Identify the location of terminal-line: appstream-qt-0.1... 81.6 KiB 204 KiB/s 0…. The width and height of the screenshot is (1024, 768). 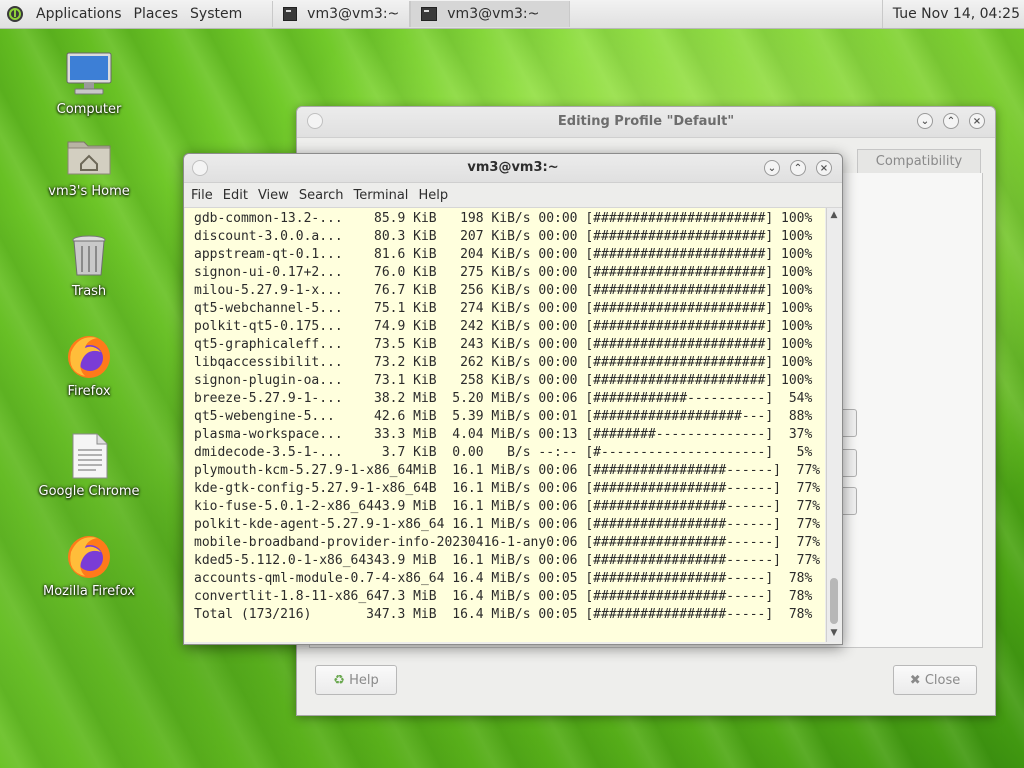
(503, 254).